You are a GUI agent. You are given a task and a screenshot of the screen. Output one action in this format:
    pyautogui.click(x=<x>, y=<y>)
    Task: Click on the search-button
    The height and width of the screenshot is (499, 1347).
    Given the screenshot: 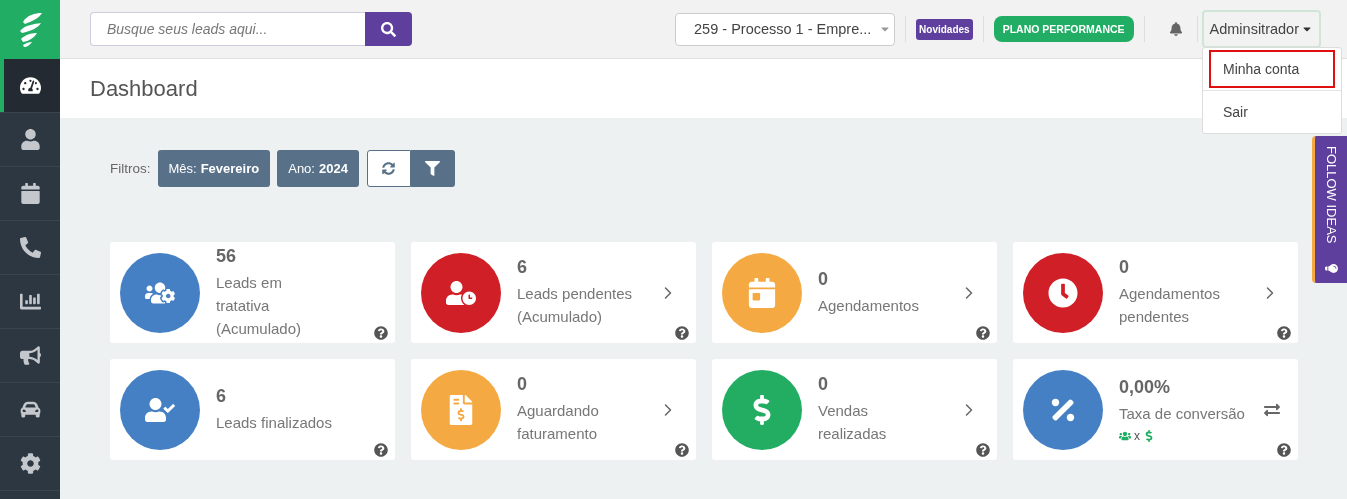 What is the action you would take?
    pyautogui.click(x=388, y=29)
    